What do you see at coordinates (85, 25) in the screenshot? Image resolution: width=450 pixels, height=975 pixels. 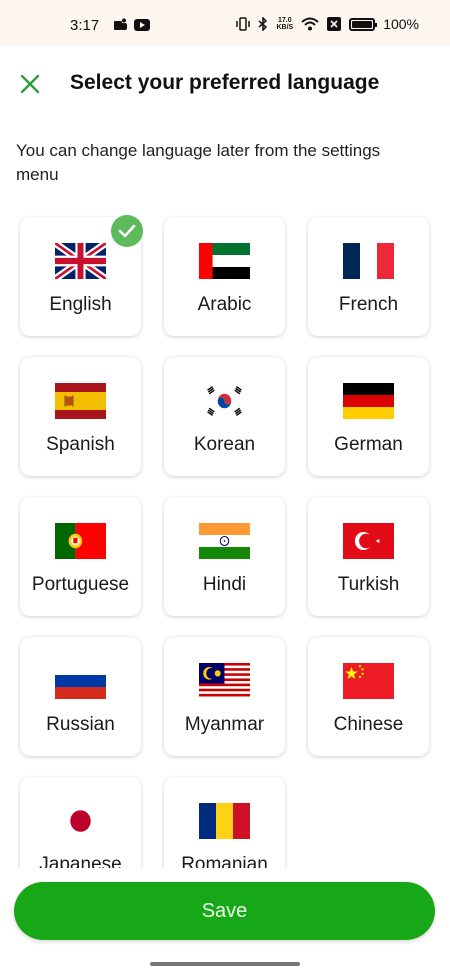 I see `status-time: 3:17` at bounding box center [85, 25].